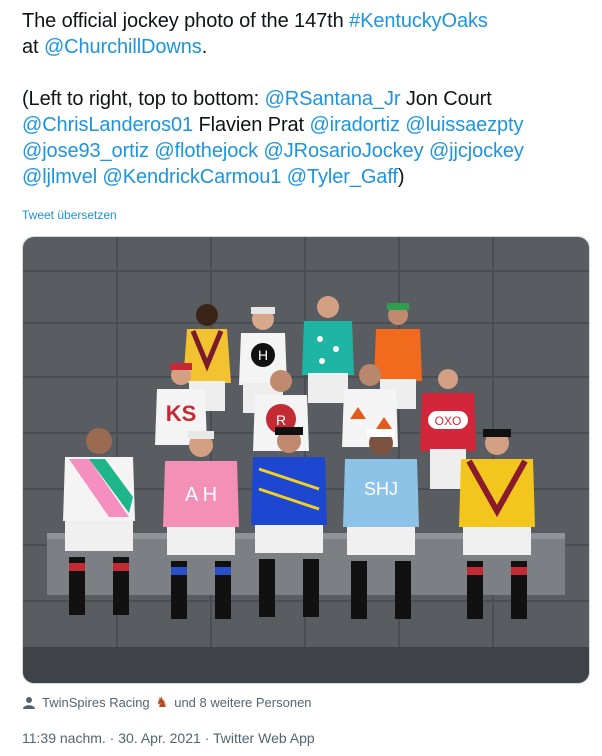 This screenshot has height=756, width=602. Describe the element at coordinates (476, 151) in the screenshot. I see `mention-link: @jjcjockey` at that location.